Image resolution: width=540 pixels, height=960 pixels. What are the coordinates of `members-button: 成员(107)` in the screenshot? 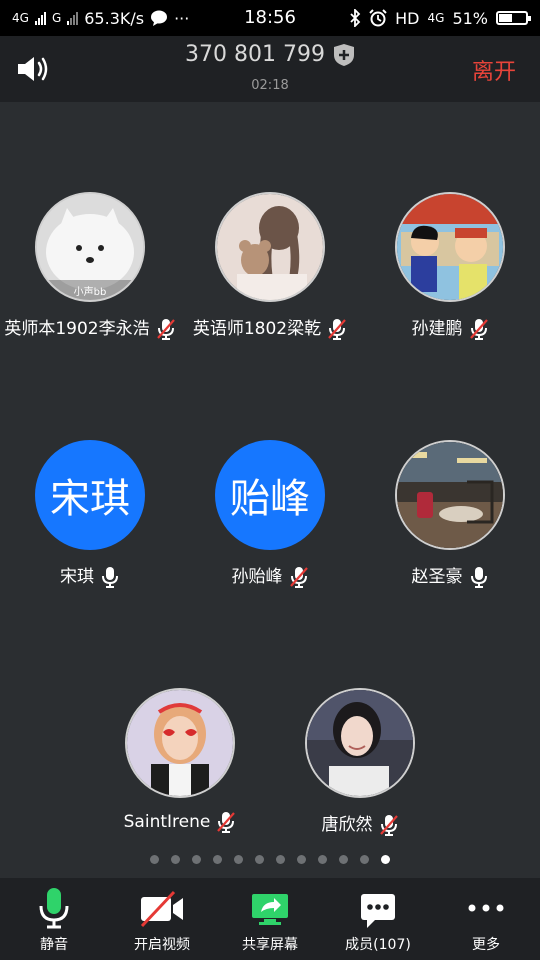 It's located at (378, 919).